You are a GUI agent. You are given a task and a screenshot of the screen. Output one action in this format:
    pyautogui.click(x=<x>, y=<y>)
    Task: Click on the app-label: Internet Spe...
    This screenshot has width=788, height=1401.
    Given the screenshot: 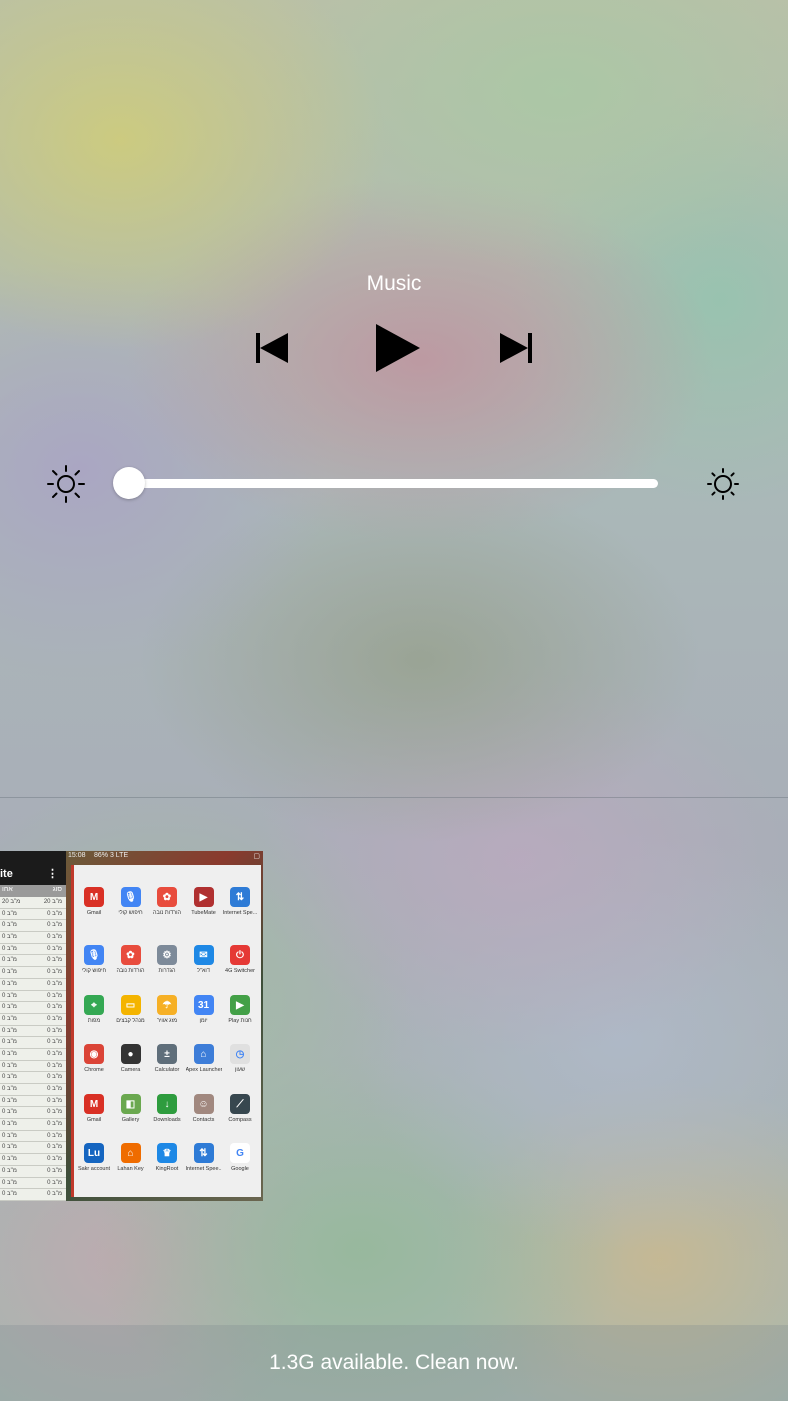 What is the action you would take?
    pyautogui.click(x=240, y=913)
    